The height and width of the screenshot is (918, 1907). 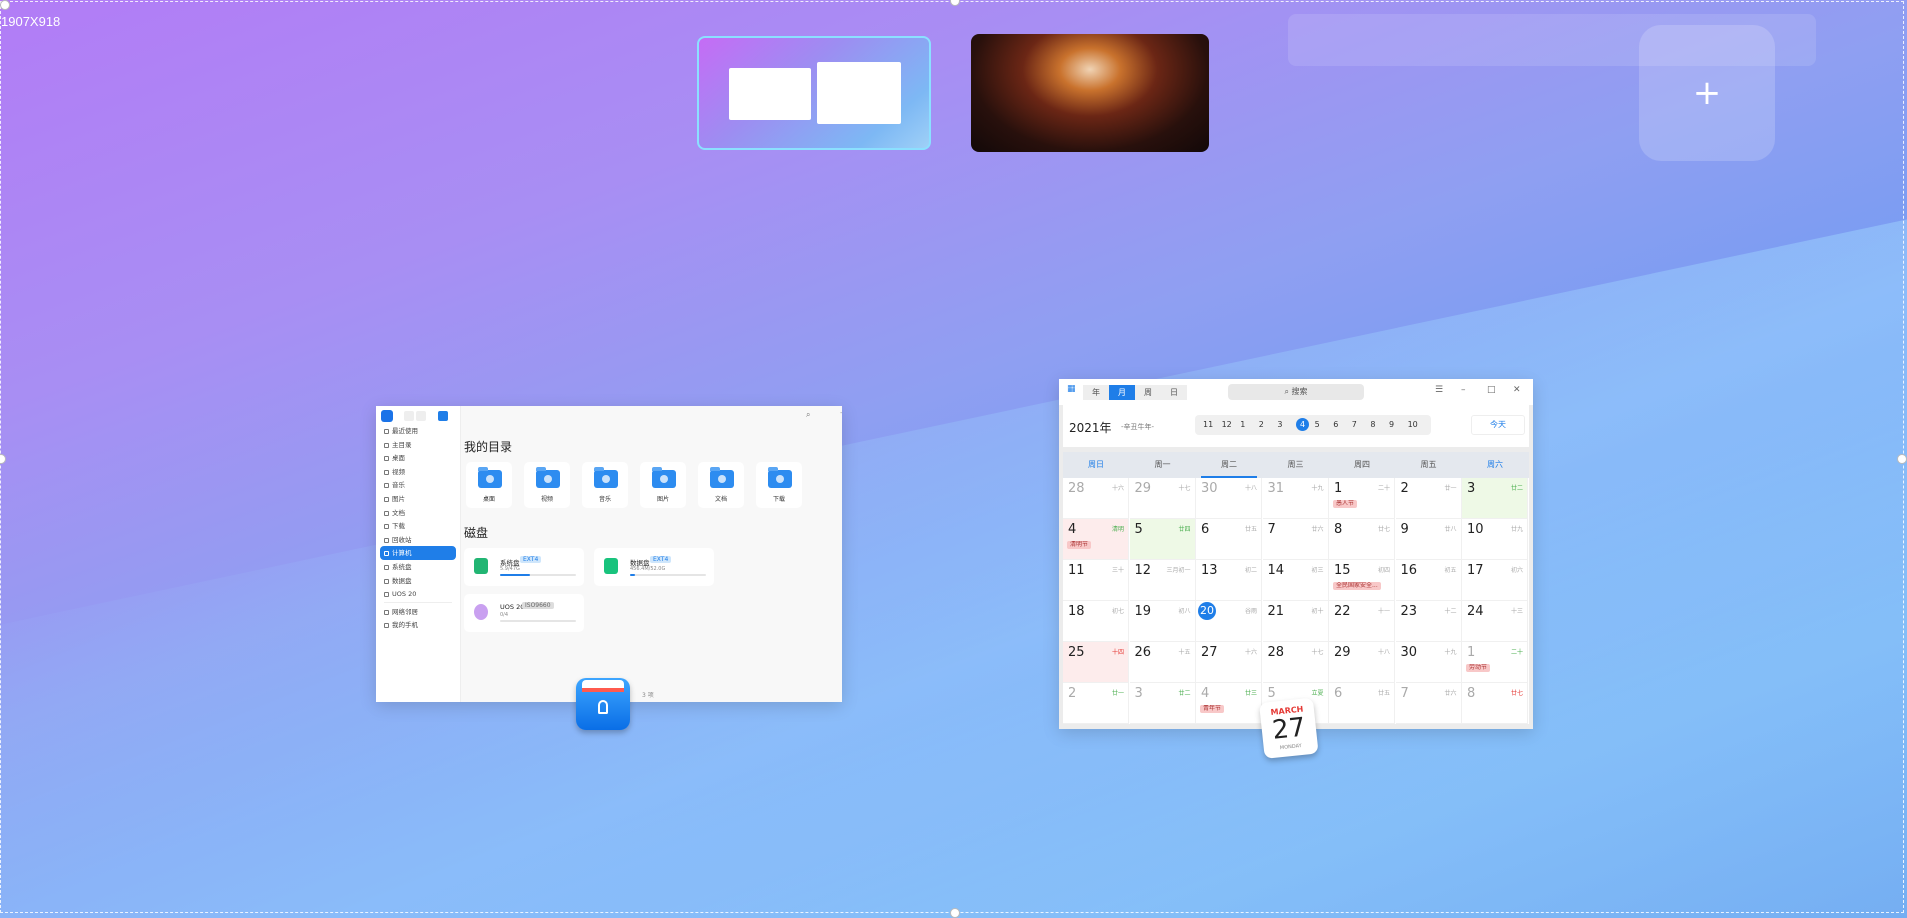 I want to click on day-cell: 4 清明 清明节, so click(x=1096, y=539).